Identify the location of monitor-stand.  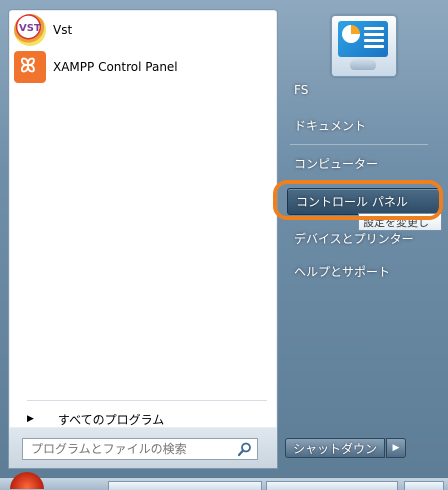
(363, 64).